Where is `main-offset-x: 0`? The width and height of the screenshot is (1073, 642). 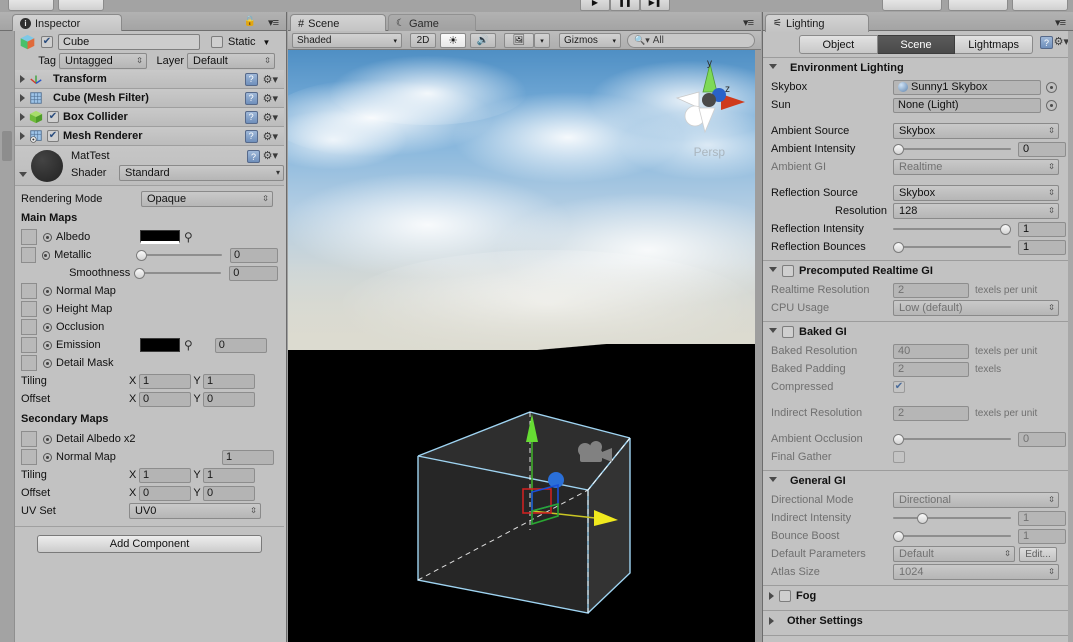
main-offset-x: 0 is located at coordinates (165, 399).